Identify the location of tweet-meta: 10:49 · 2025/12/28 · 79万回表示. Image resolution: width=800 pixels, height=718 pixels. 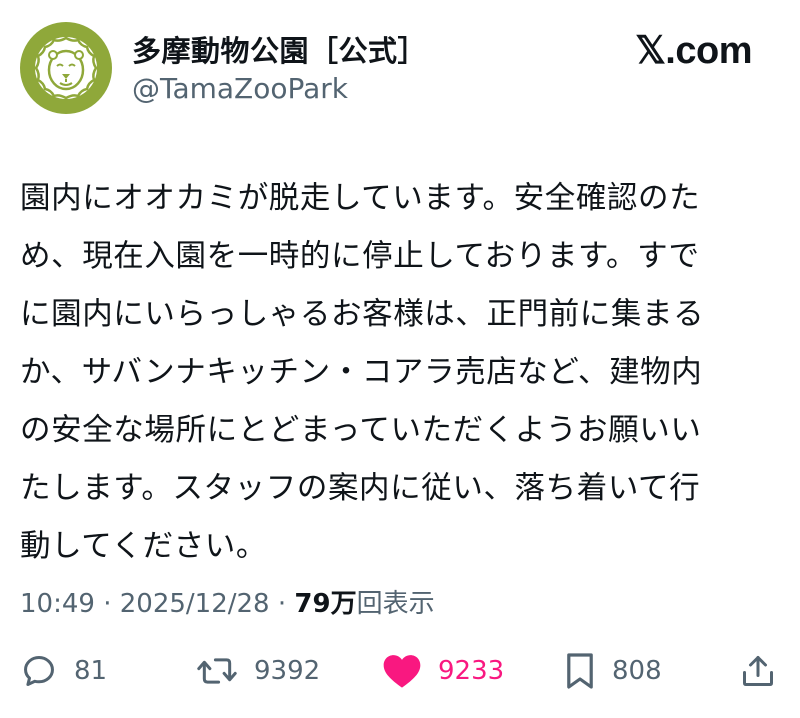
(227, 601).